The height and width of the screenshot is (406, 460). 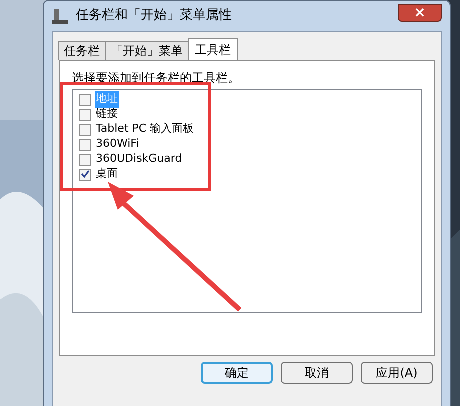 I want to click on list-item: 桌面, so click(x=107, y=174).